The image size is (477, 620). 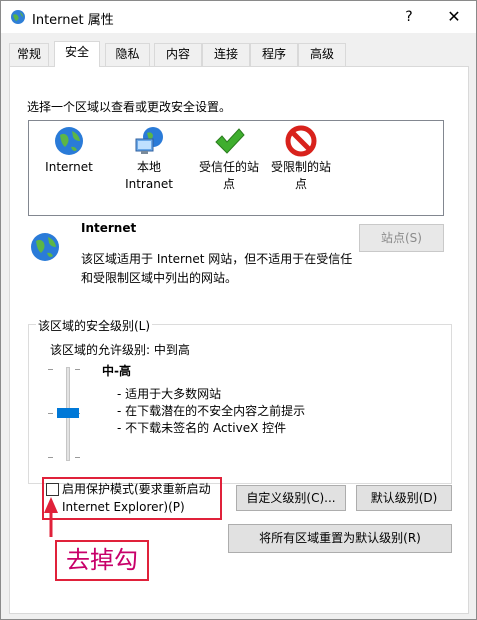 I want to click on sites-button: 站点(S), so click(x=401, y=238).